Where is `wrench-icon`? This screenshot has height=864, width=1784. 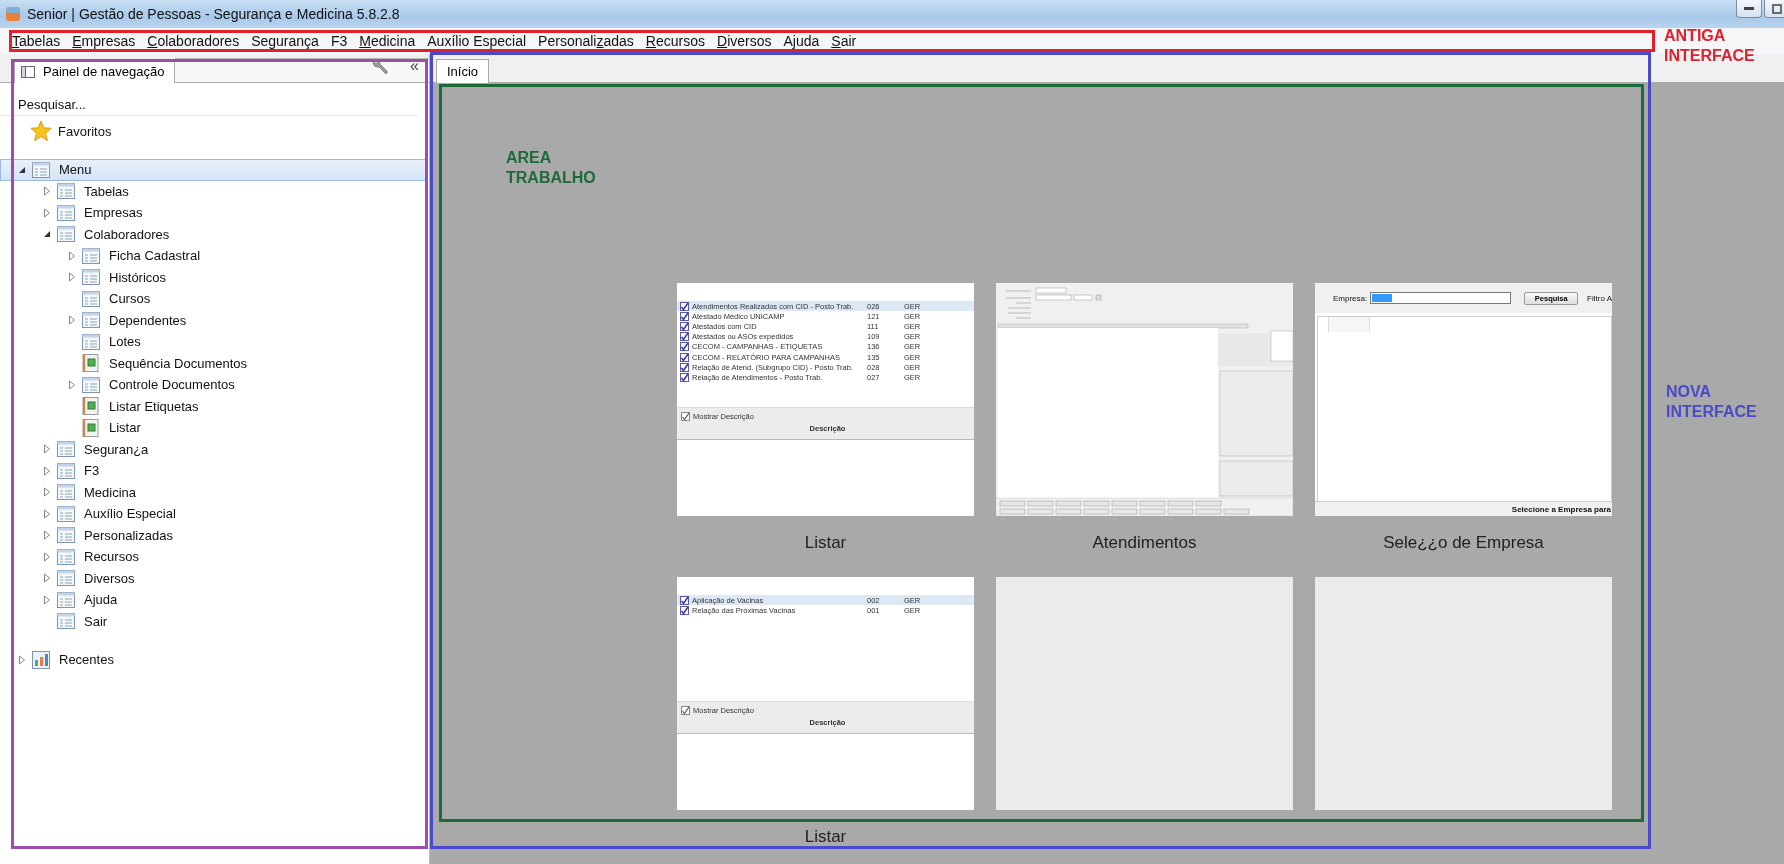 wrench-icon is located at coordinates (380, 67).